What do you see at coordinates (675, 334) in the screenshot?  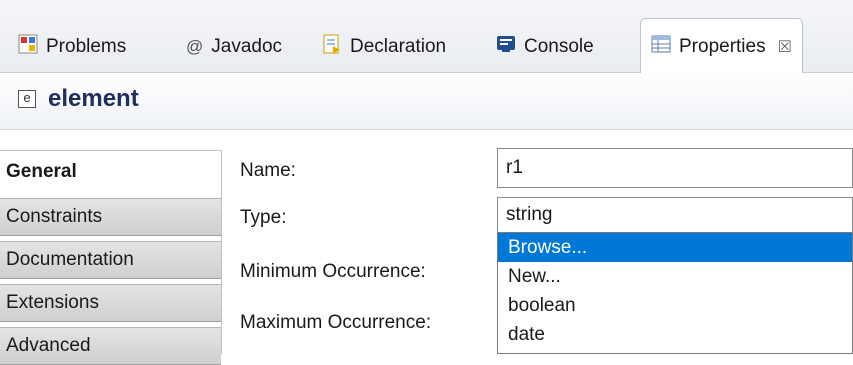 I see `dropdown-option-date: date` at bounding box center [675, 334].